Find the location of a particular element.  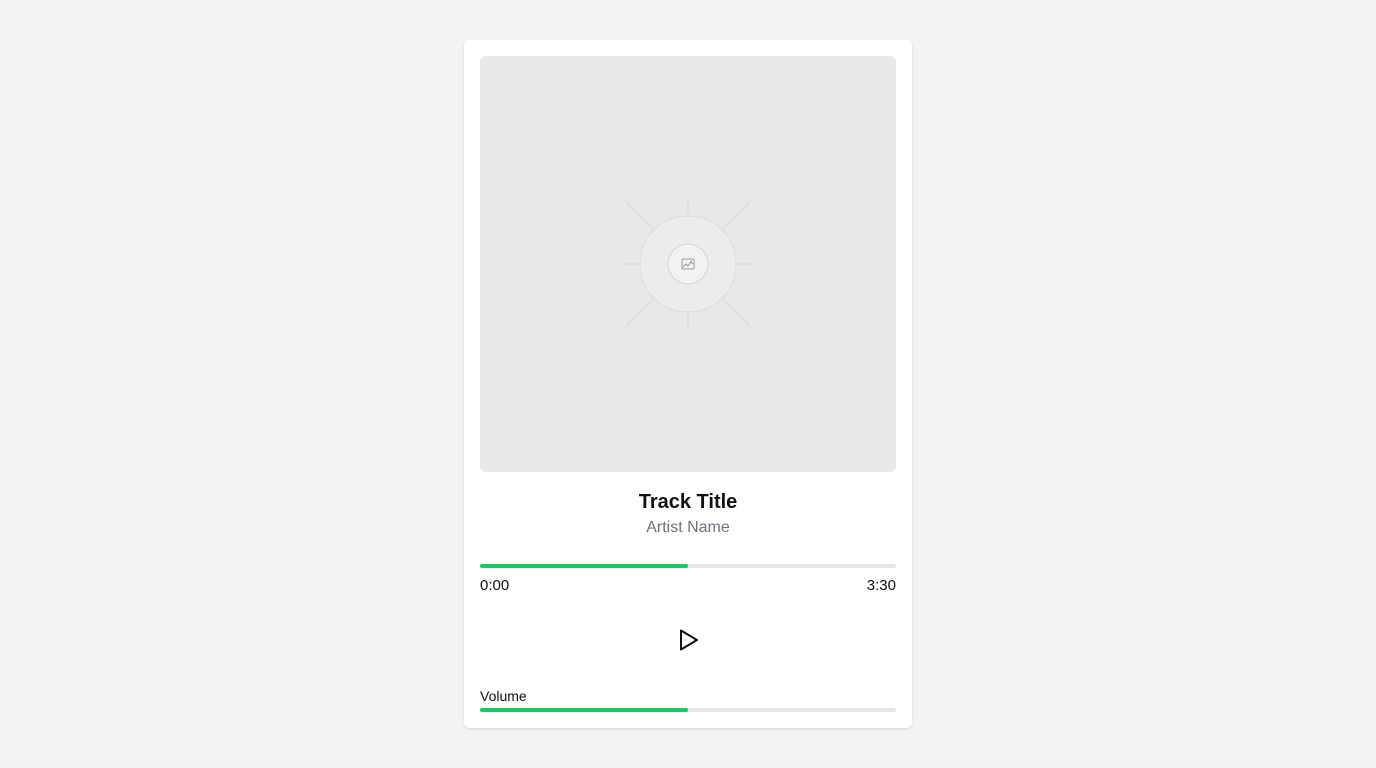

track-title: Track Title is located at coordinates (688, 502).